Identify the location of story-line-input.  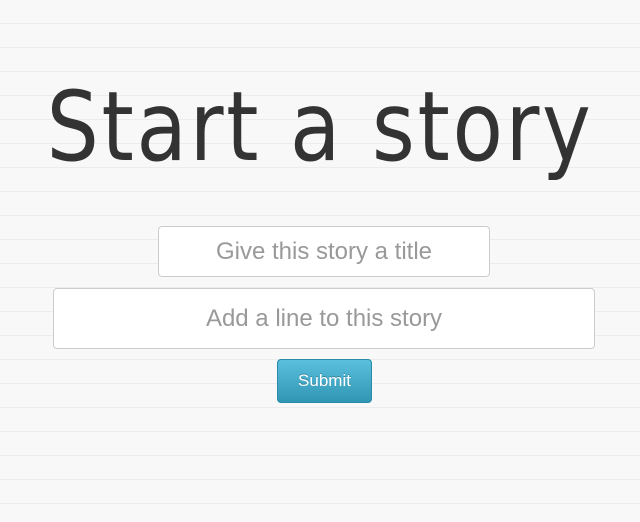
(324, 318).